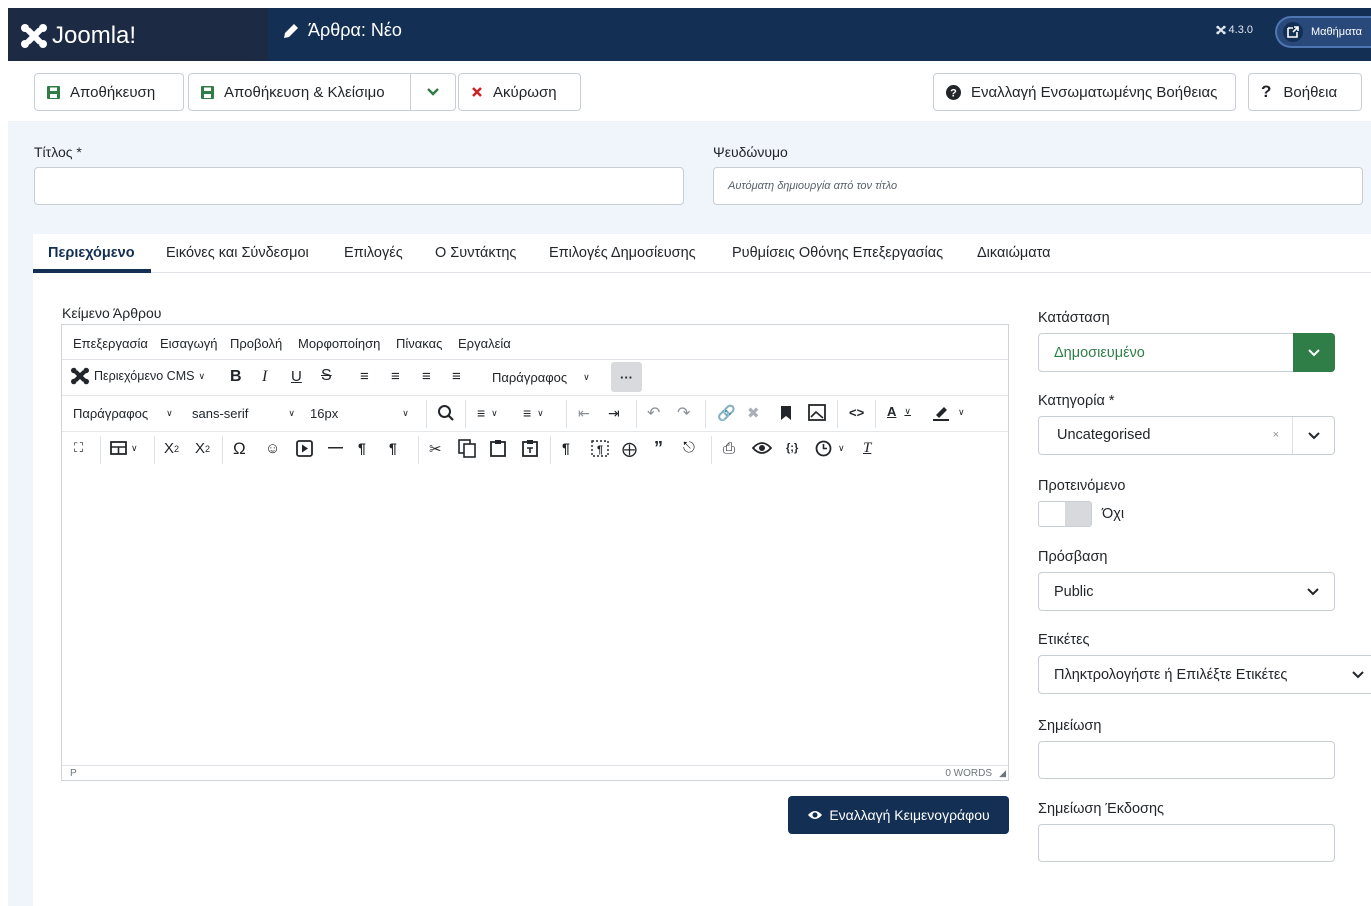 This screenshot has width=1371, height=906. Describe the element at coordinates (584, 413) in the screenshot. I see `outdent-icon: ⇤` at that location.